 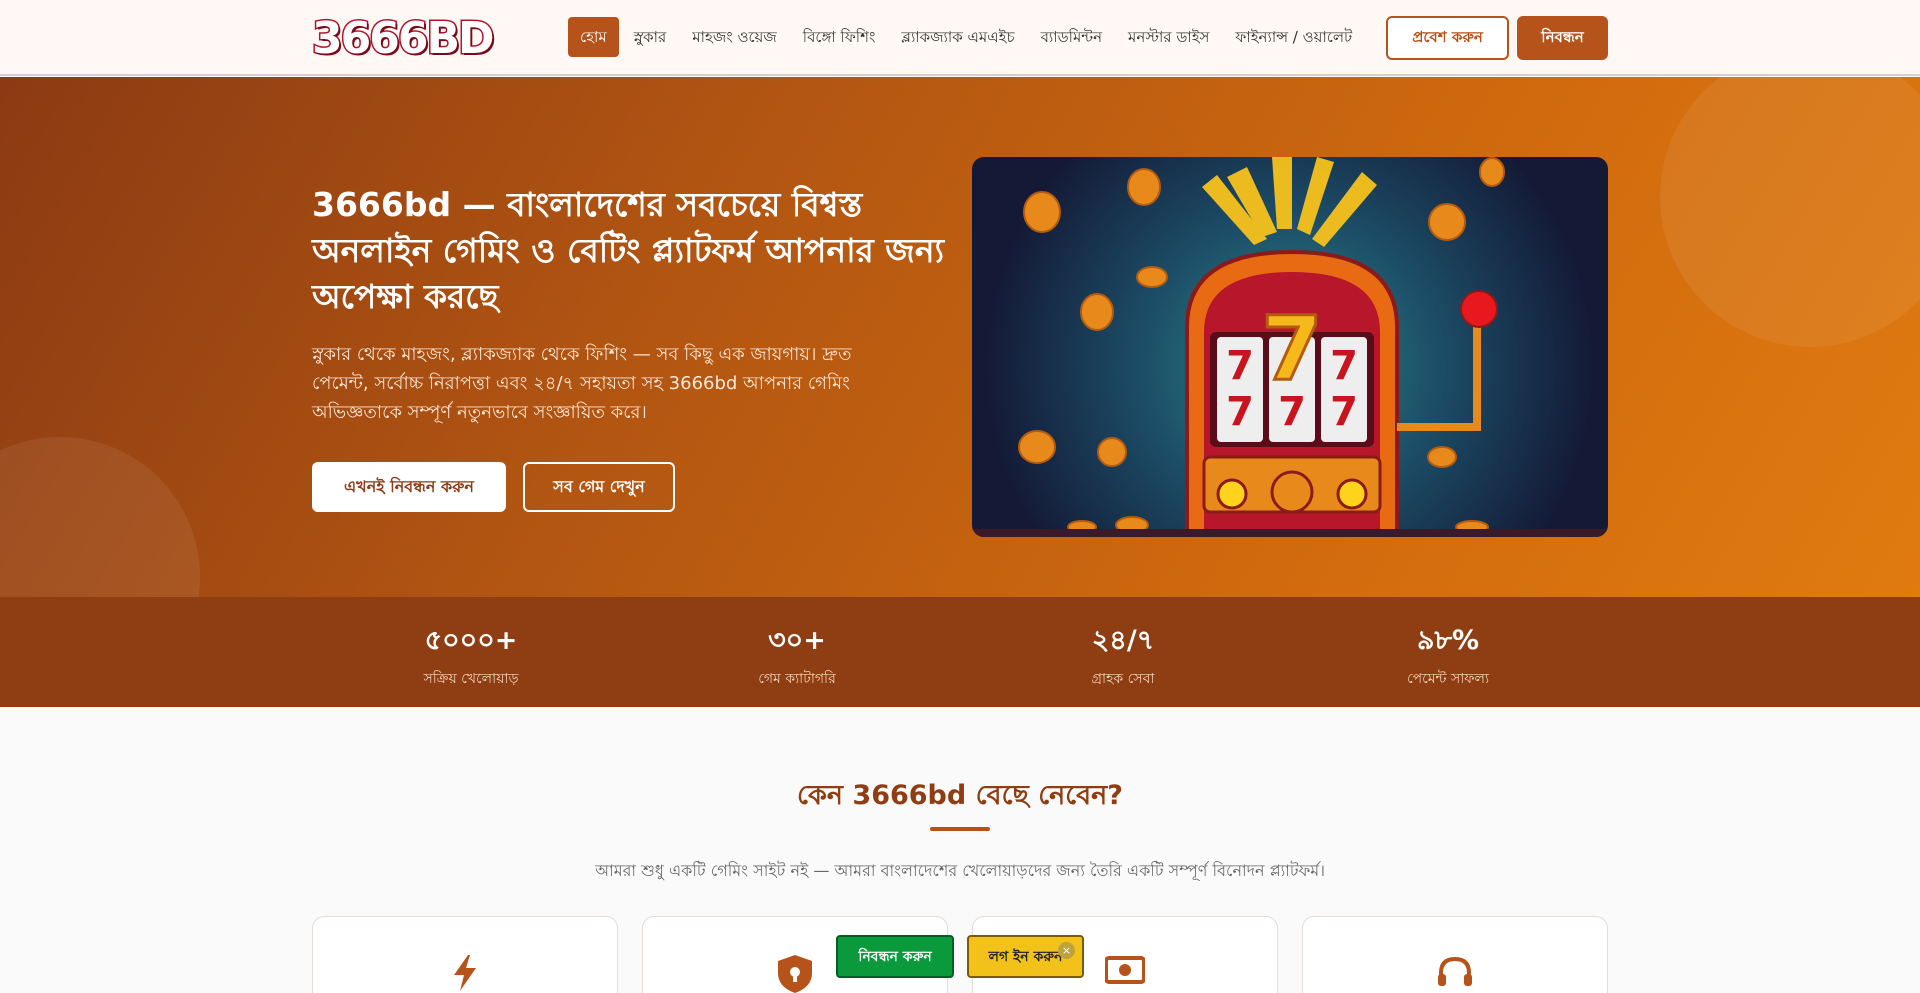 What do you see at coordinates (1455, 974) in the screenshot?
I see `headset-icon` at bounding box center [1455, 974].